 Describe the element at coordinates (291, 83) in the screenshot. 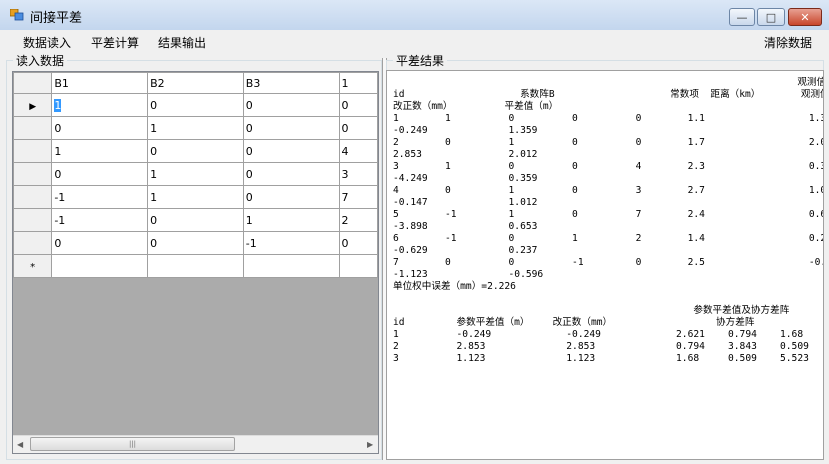

I see `column-header-b3: B3` at that location.